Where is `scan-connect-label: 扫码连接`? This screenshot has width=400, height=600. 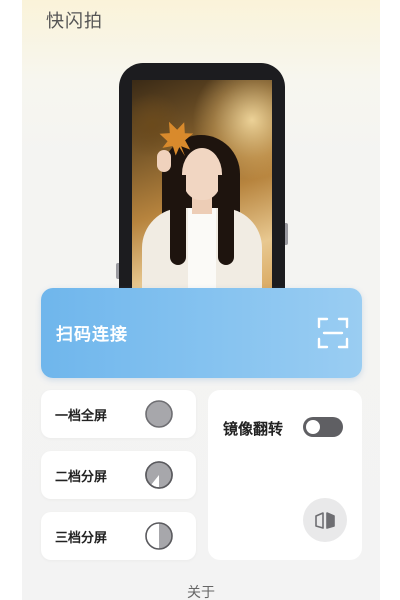 scan-connect-label: 扫码连接 is located at coordinates (92, 335).